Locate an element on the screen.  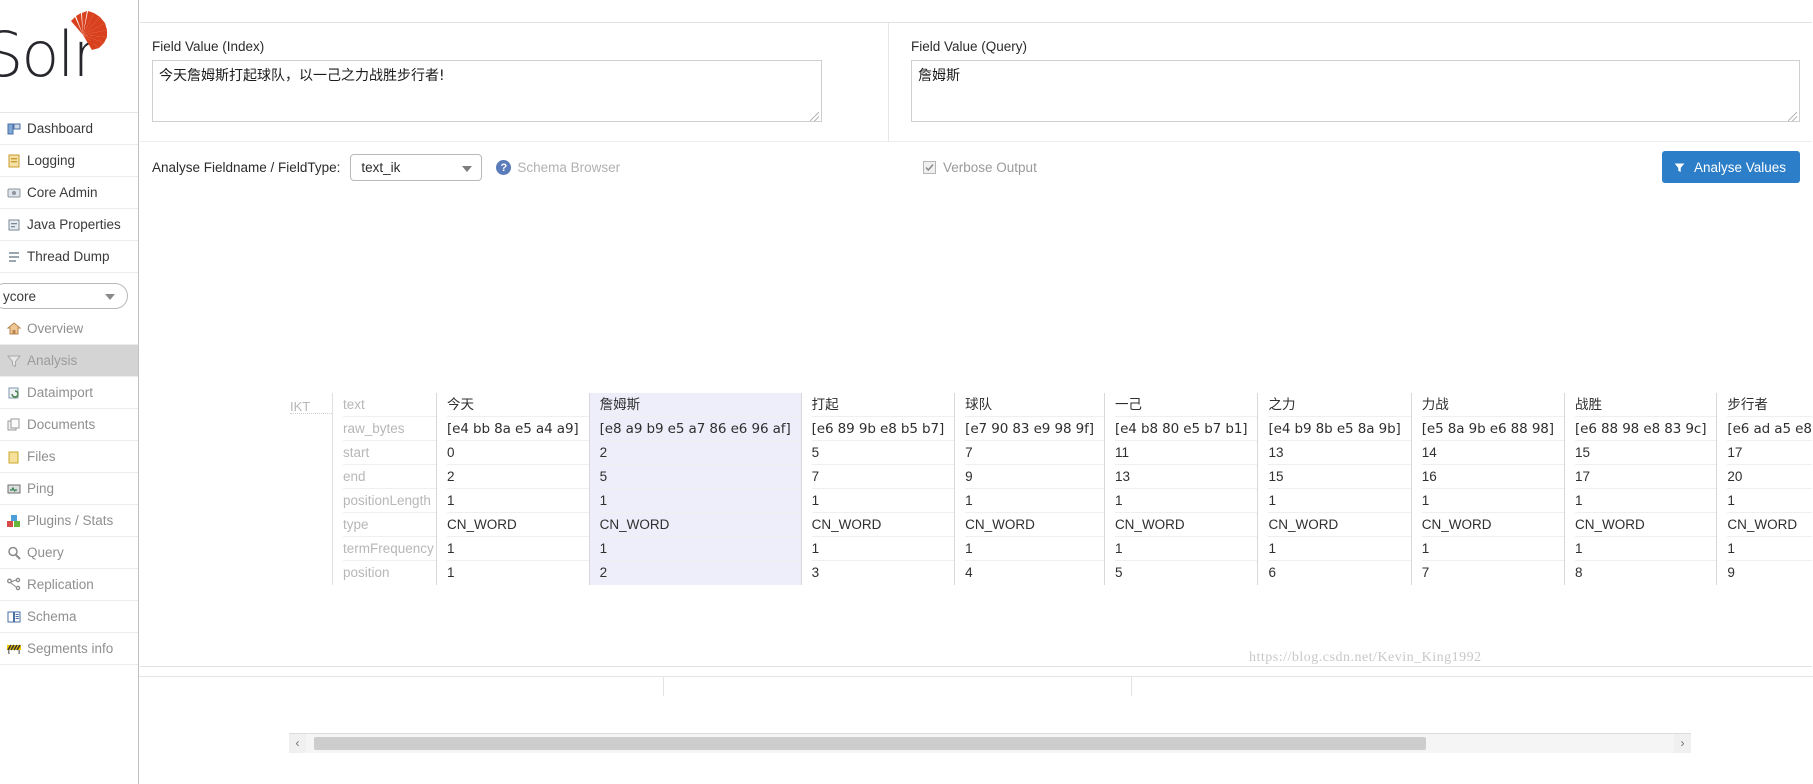
token-column: 之力 [e4 b9 8b e5 8a 9b] 13 15 1 CN_WORD 1 6 is located at coordinates (1334, 489).